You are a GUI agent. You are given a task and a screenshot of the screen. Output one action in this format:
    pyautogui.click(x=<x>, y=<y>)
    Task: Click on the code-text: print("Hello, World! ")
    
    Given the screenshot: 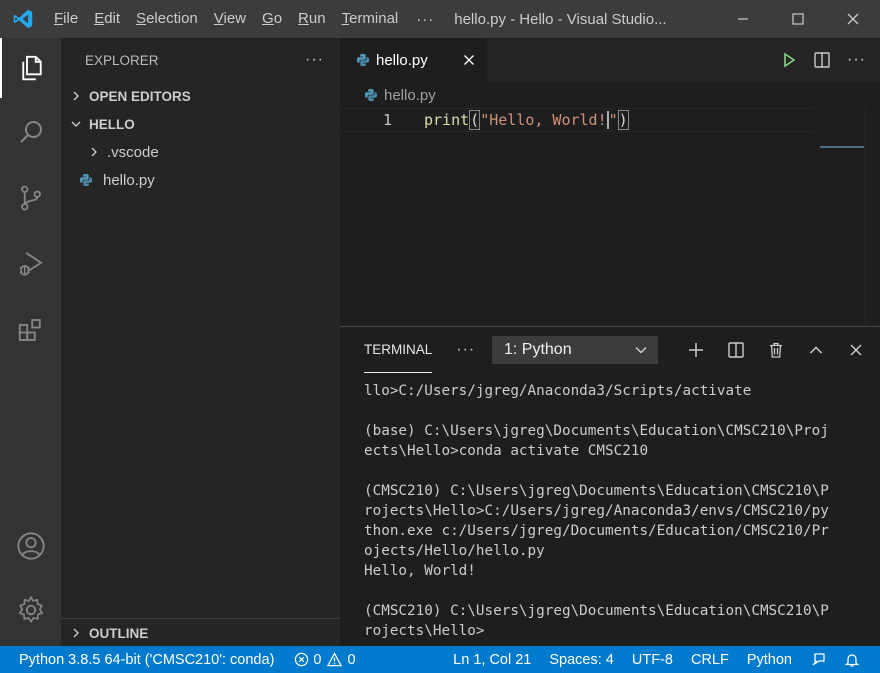 What is the action you would take?
    pyautogui.click(x=526, y=119)
    